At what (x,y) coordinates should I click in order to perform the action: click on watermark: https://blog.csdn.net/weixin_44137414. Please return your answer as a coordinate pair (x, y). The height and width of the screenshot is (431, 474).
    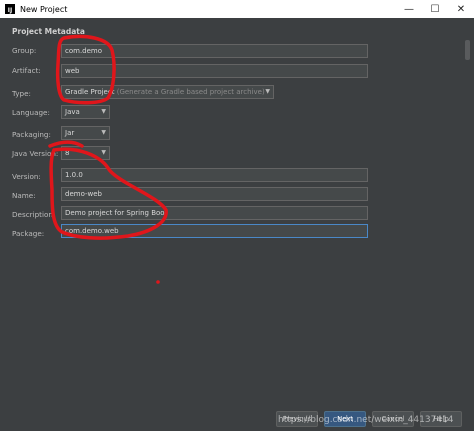
    Looking at the image, I should click on (366, 420).